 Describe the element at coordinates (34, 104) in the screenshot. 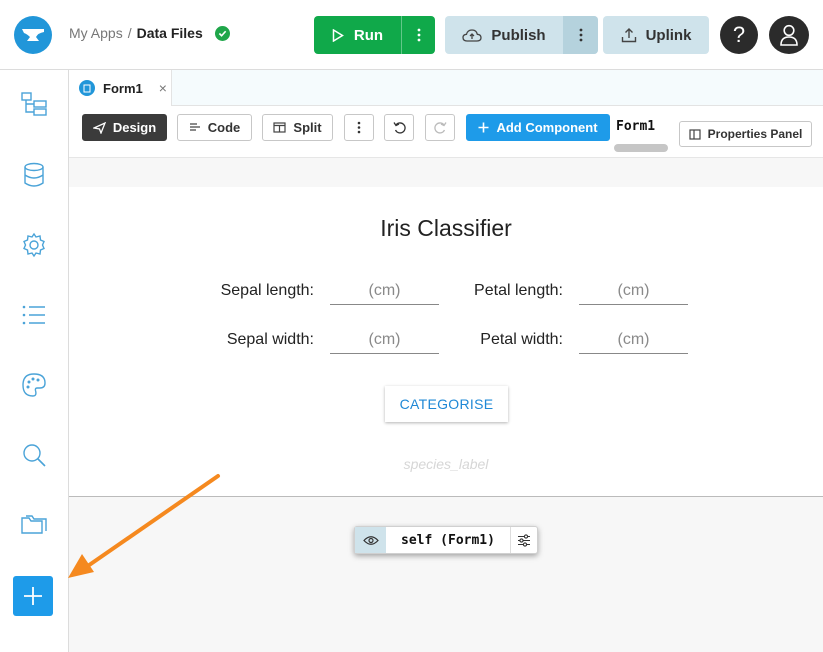

I see `app-tree-icon` at that location.